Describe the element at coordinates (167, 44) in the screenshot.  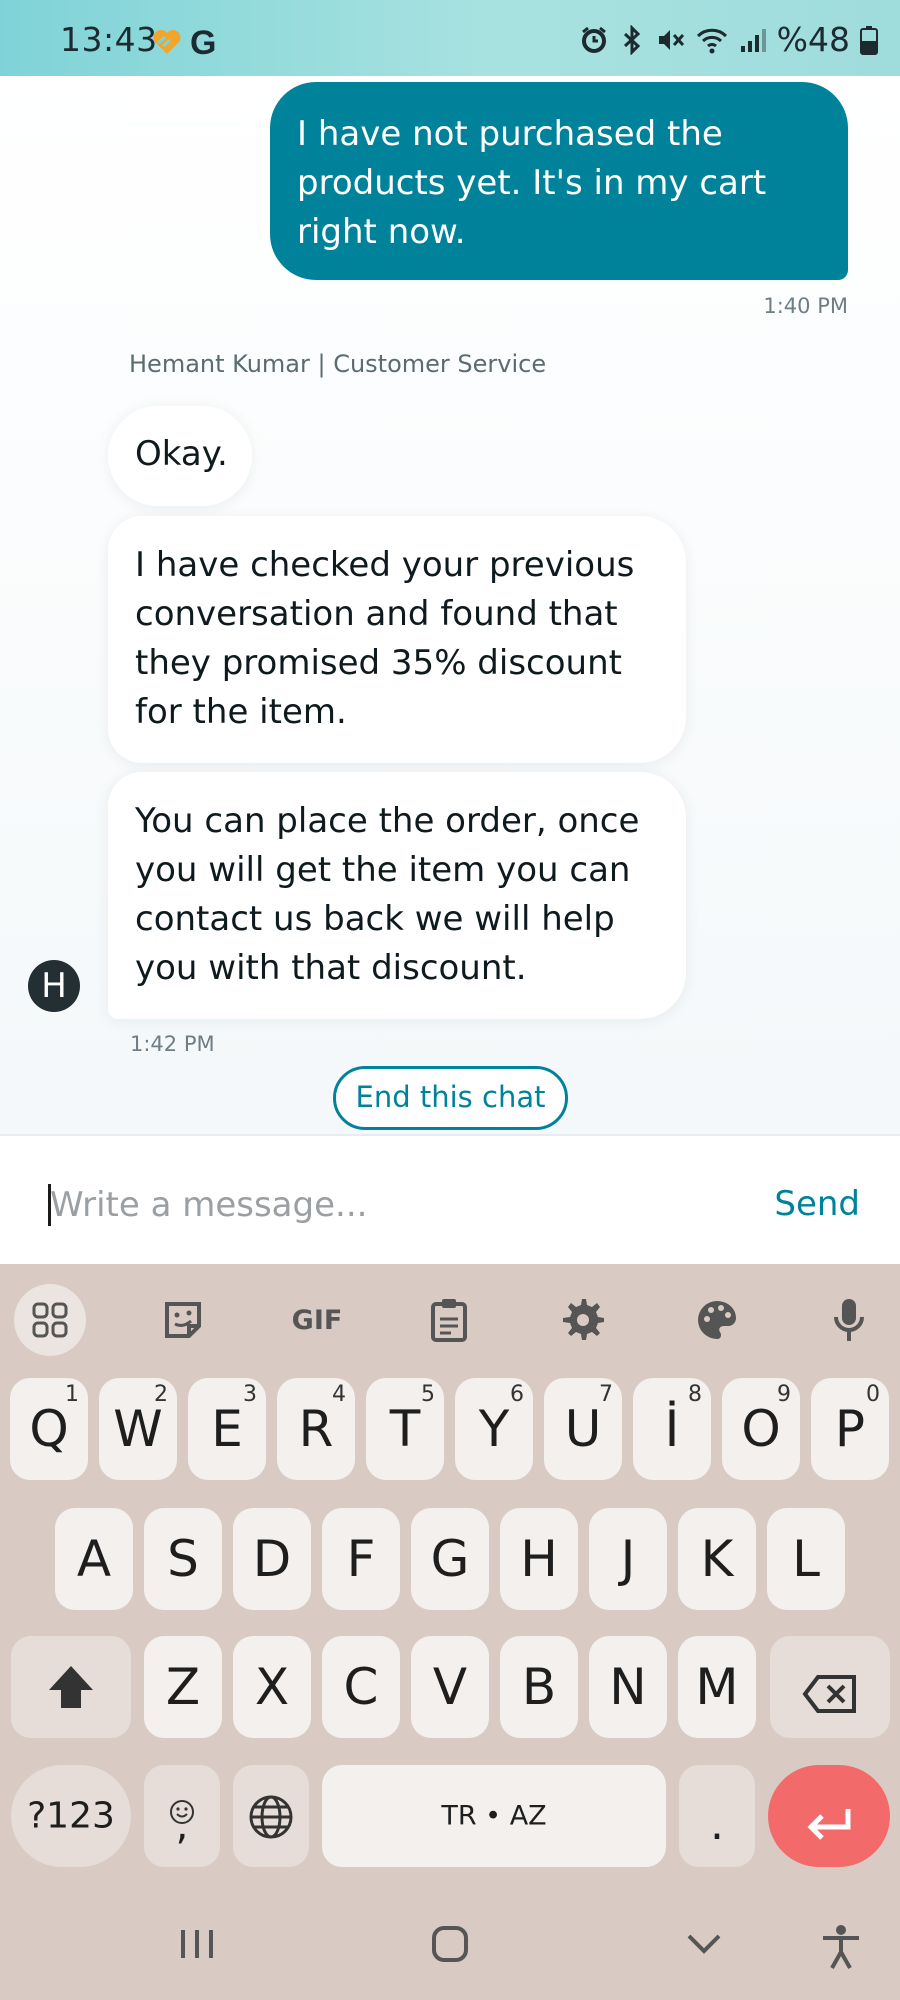
I see `heart-icon` at that location.